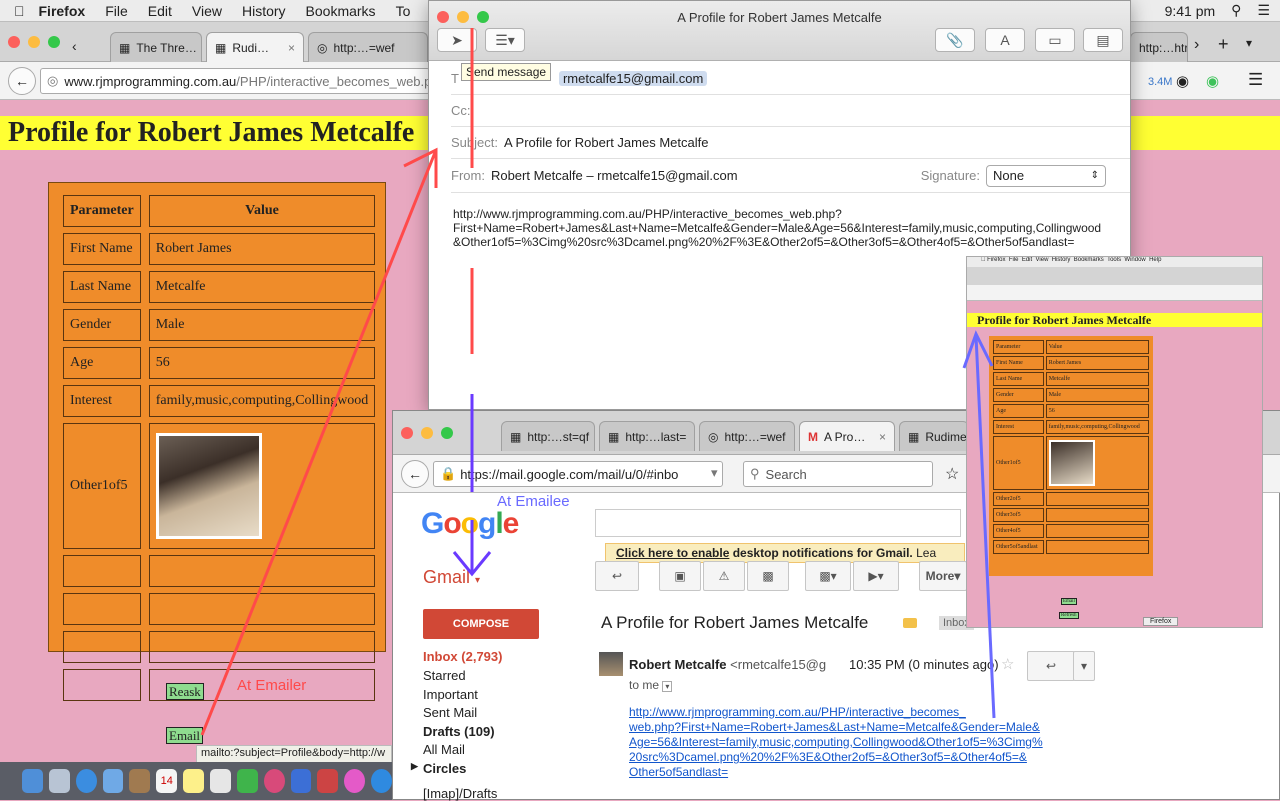 The height and width of the screenshot is (801, 1280). I want to click on emailer-arrowhead, so click(420, 167).